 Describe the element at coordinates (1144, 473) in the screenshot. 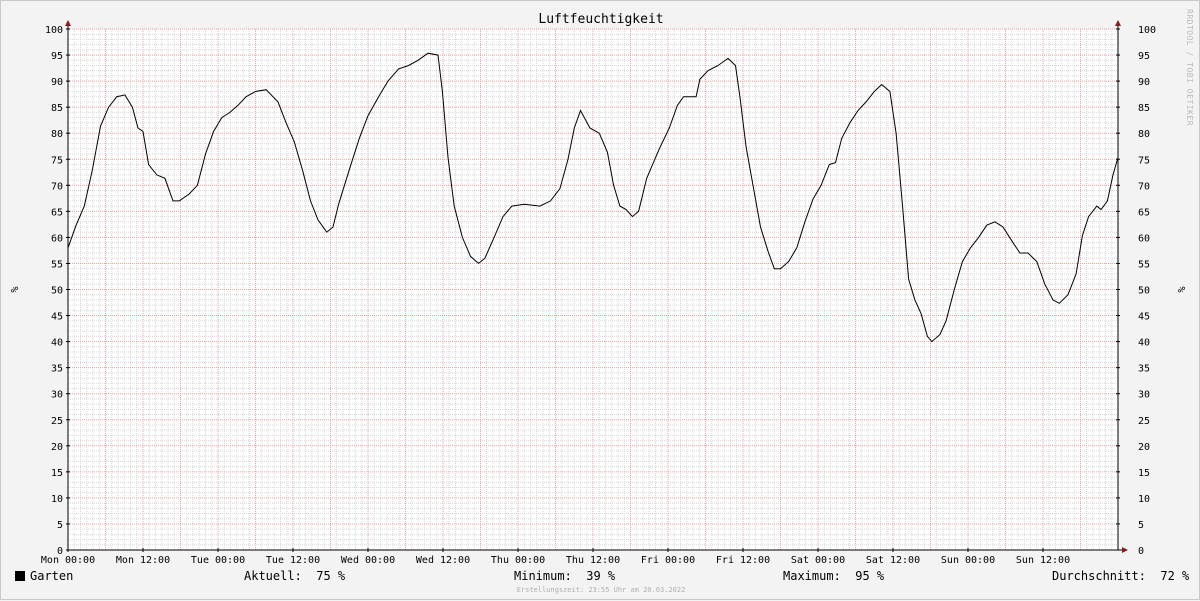

I see `y-tick-label-right: 15` at that location.